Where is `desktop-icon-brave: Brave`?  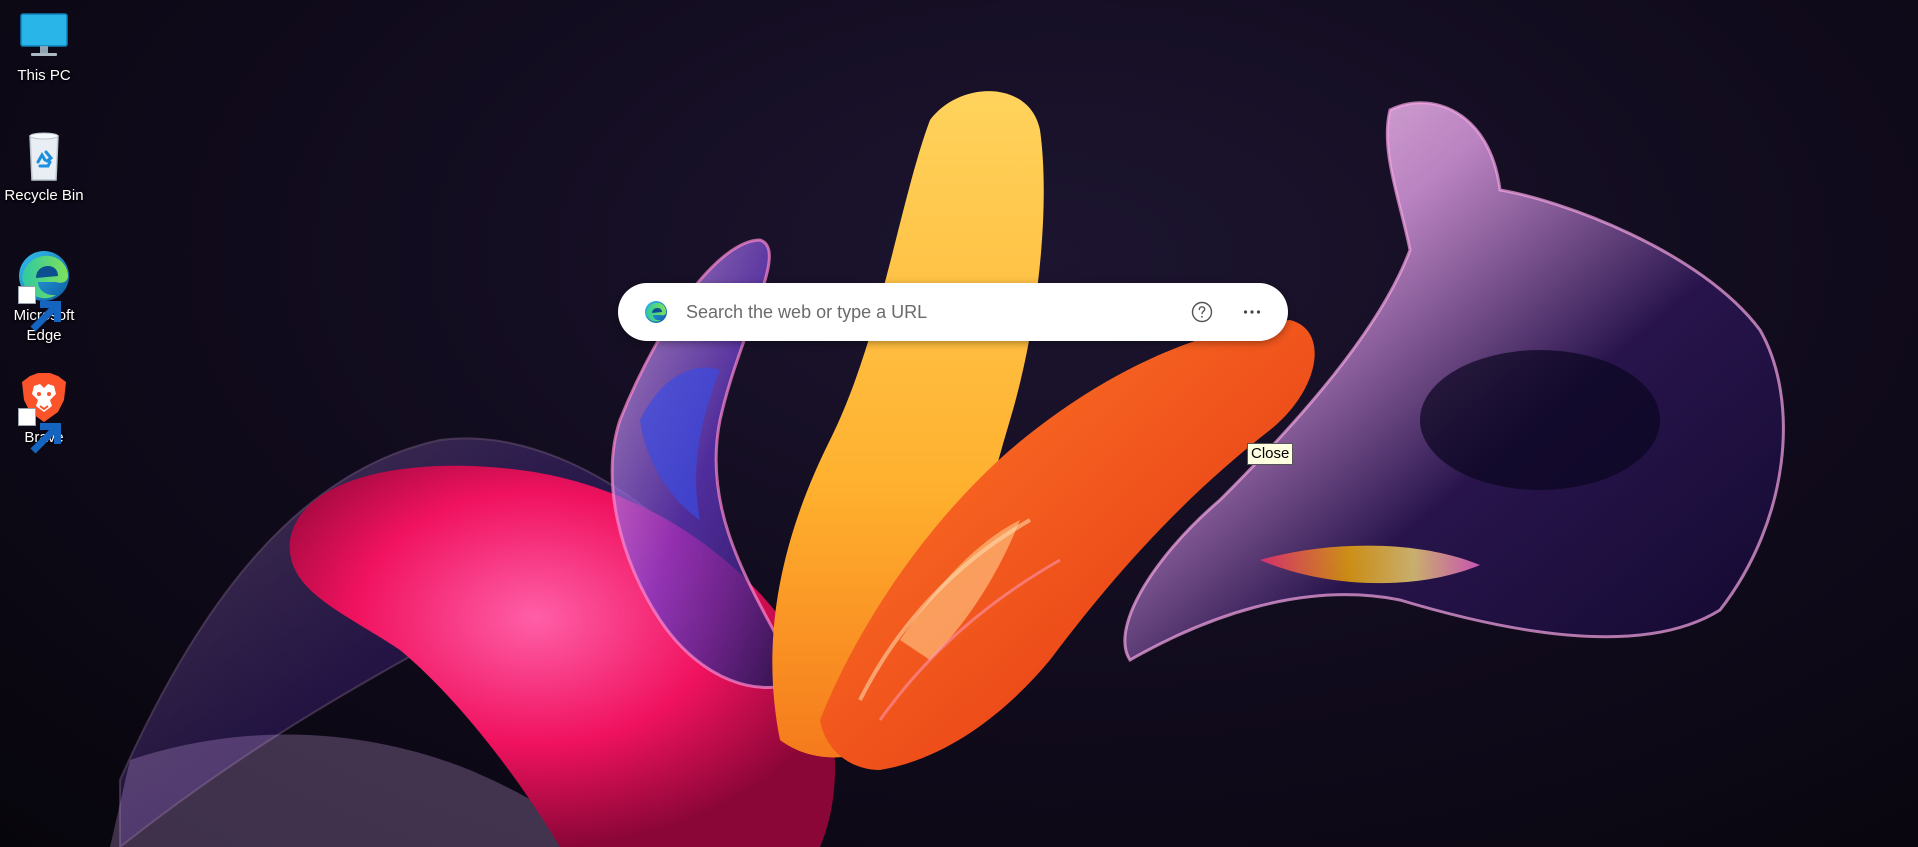 desktop-icon-brave: Brave is located at coordinates (44, 412).